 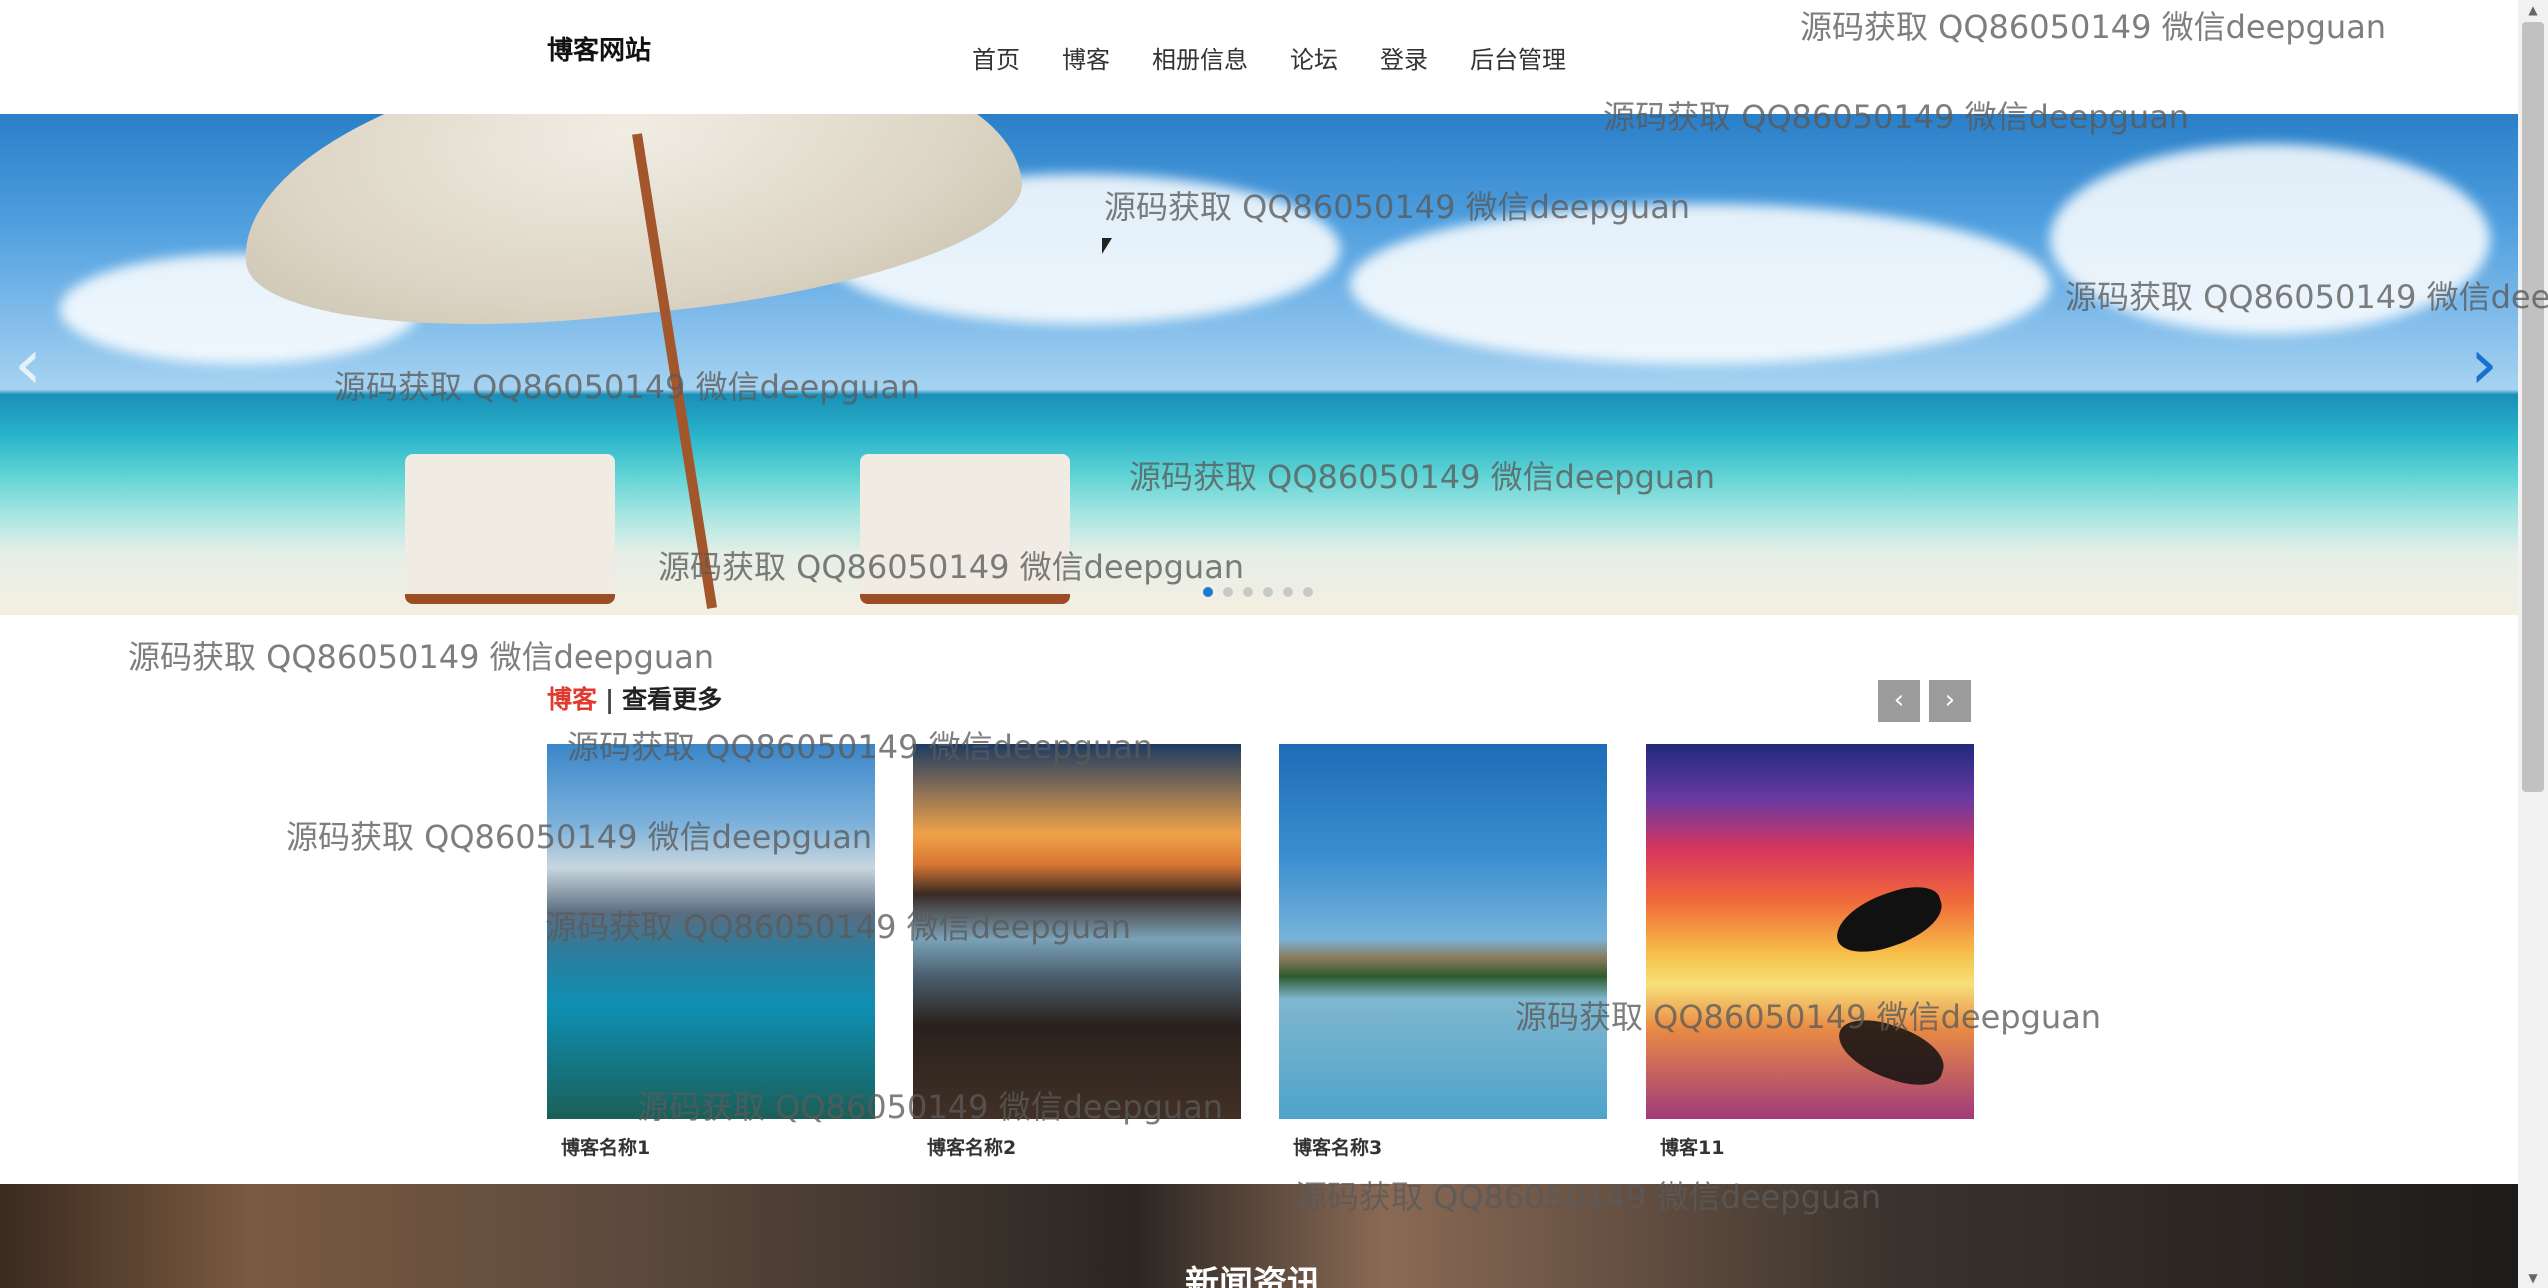 What do you see at coordinates (718, 1146) in the screenshot?
I see `blog-card-name: 博客名称1` at bounding box center [718, 1146].